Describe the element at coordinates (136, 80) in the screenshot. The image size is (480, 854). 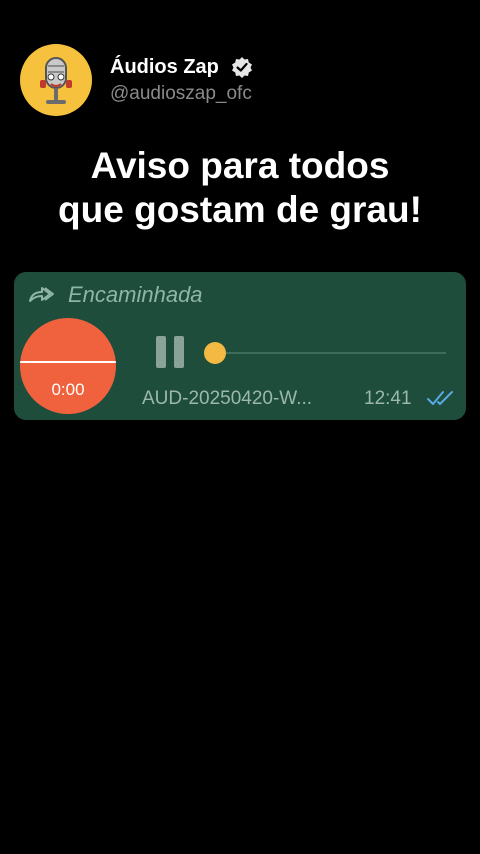
I see `channel-header: Áudios Zap @audioszap_ofc` at that location.